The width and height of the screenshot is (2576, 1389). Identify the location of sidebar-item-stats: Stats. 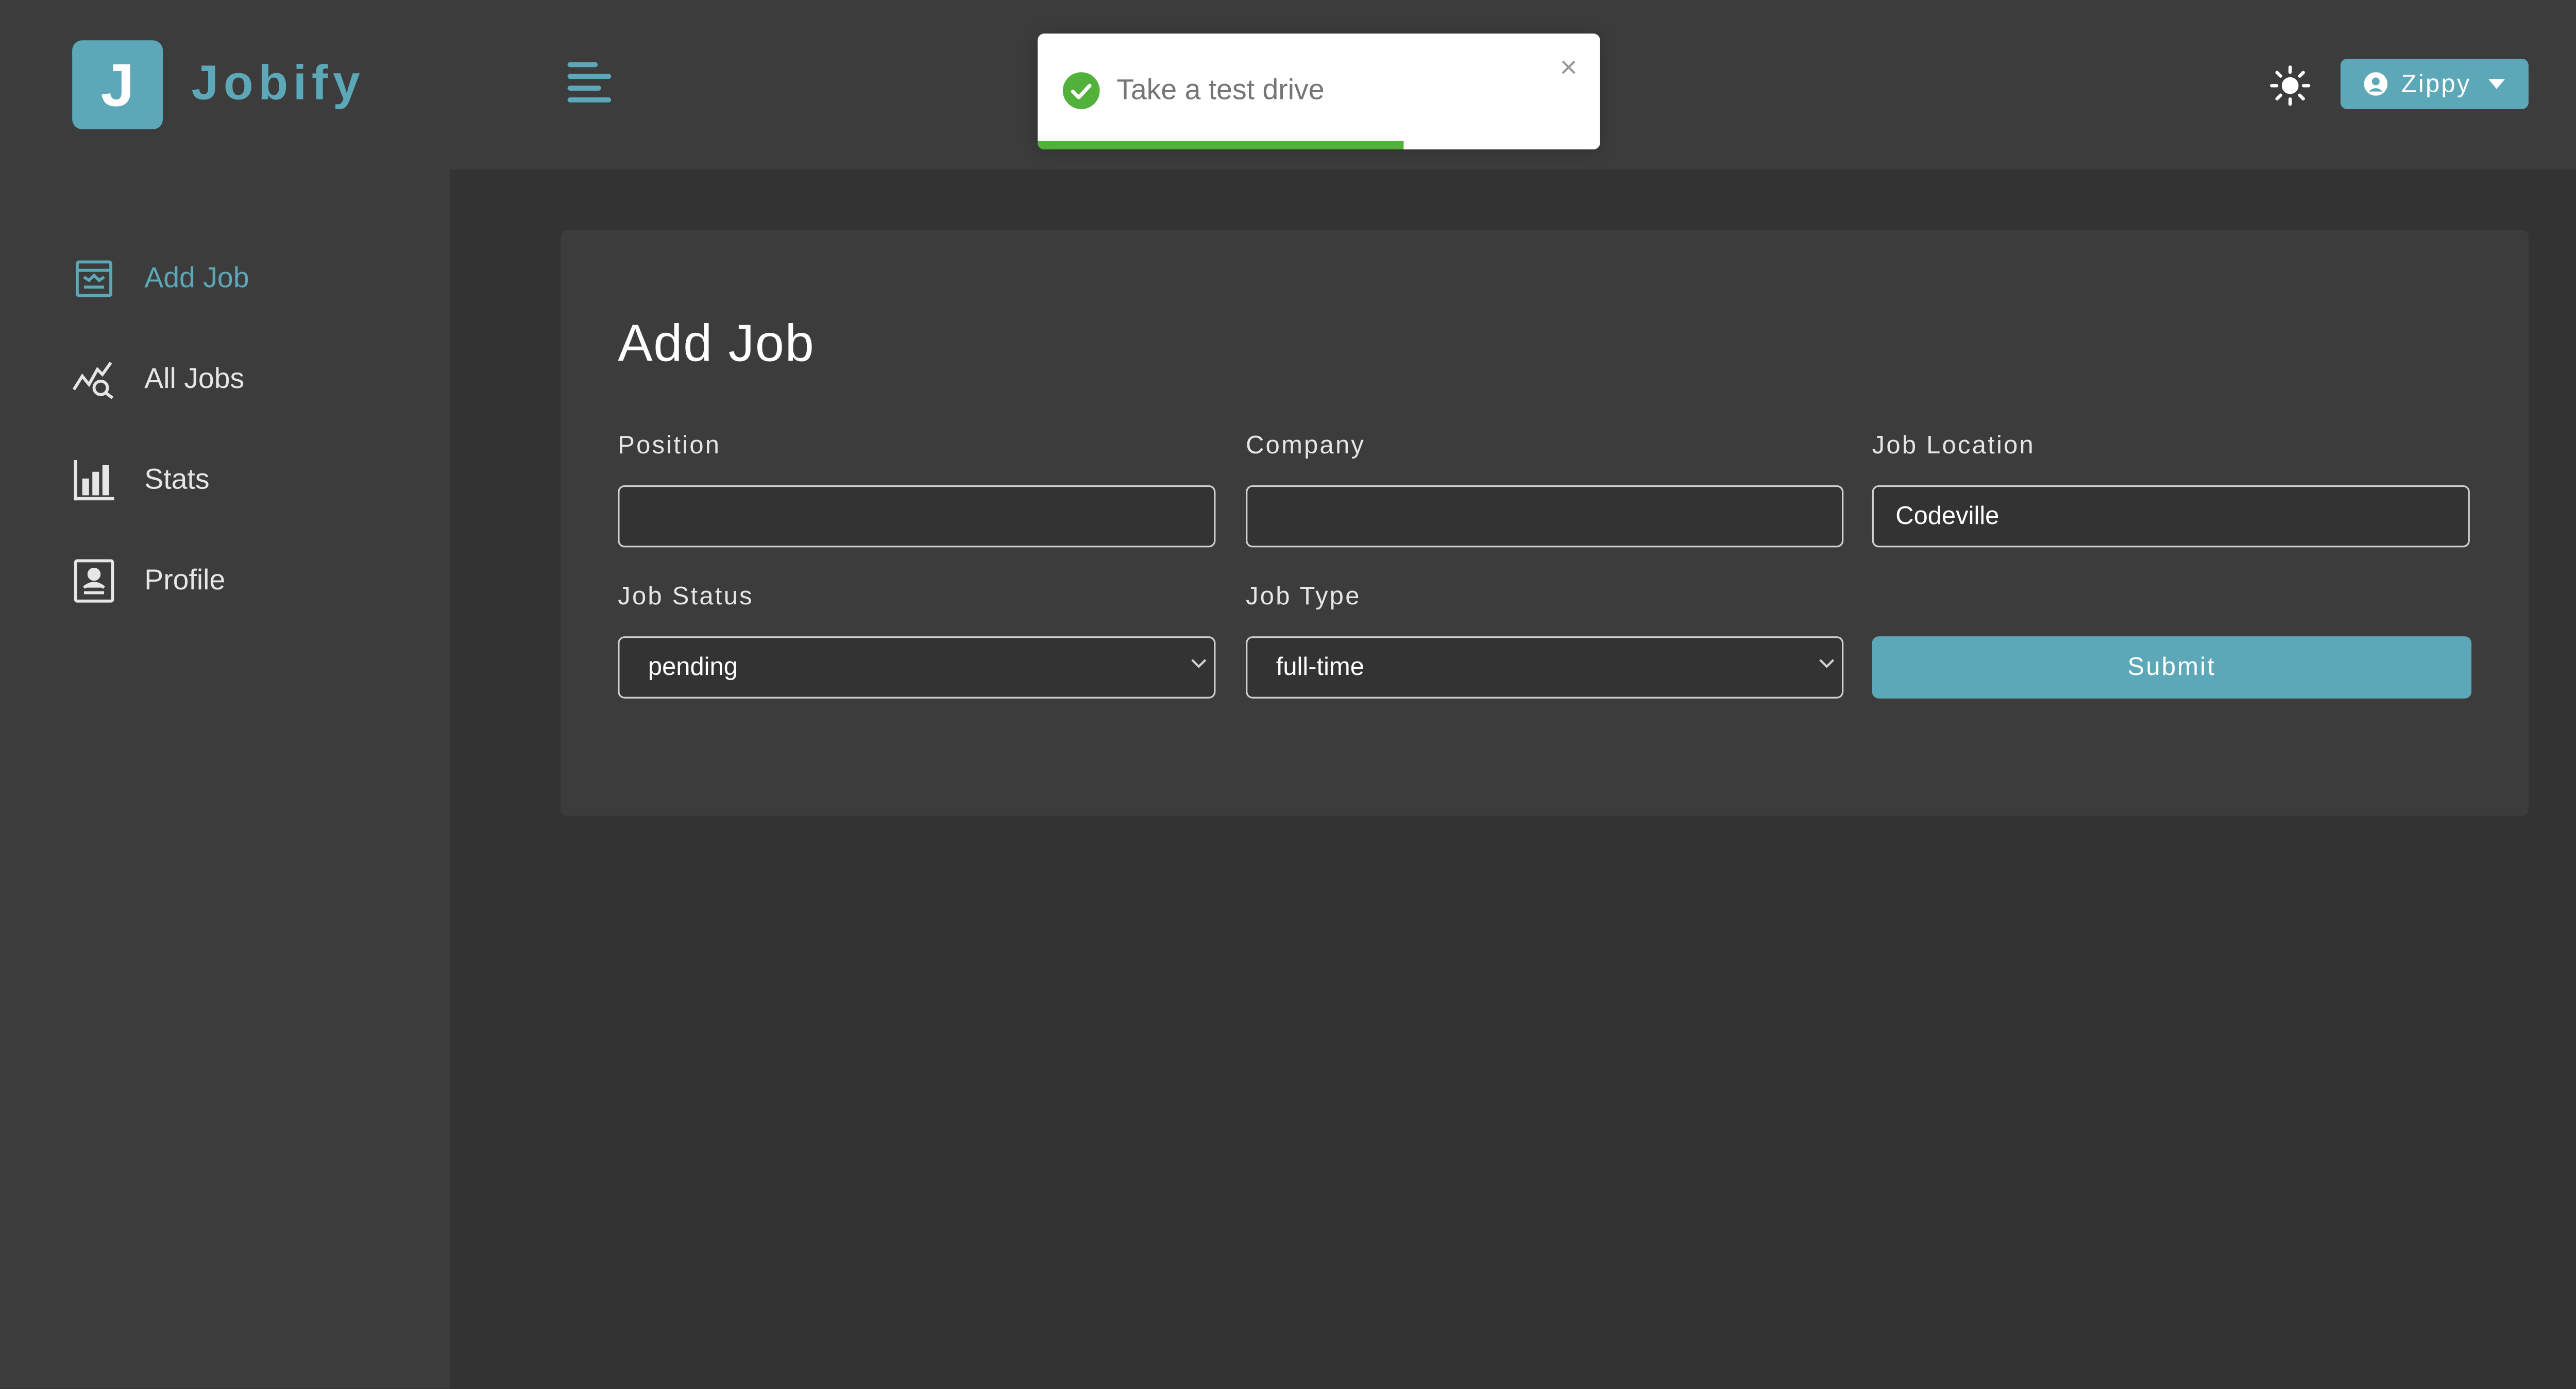
(160, 480).